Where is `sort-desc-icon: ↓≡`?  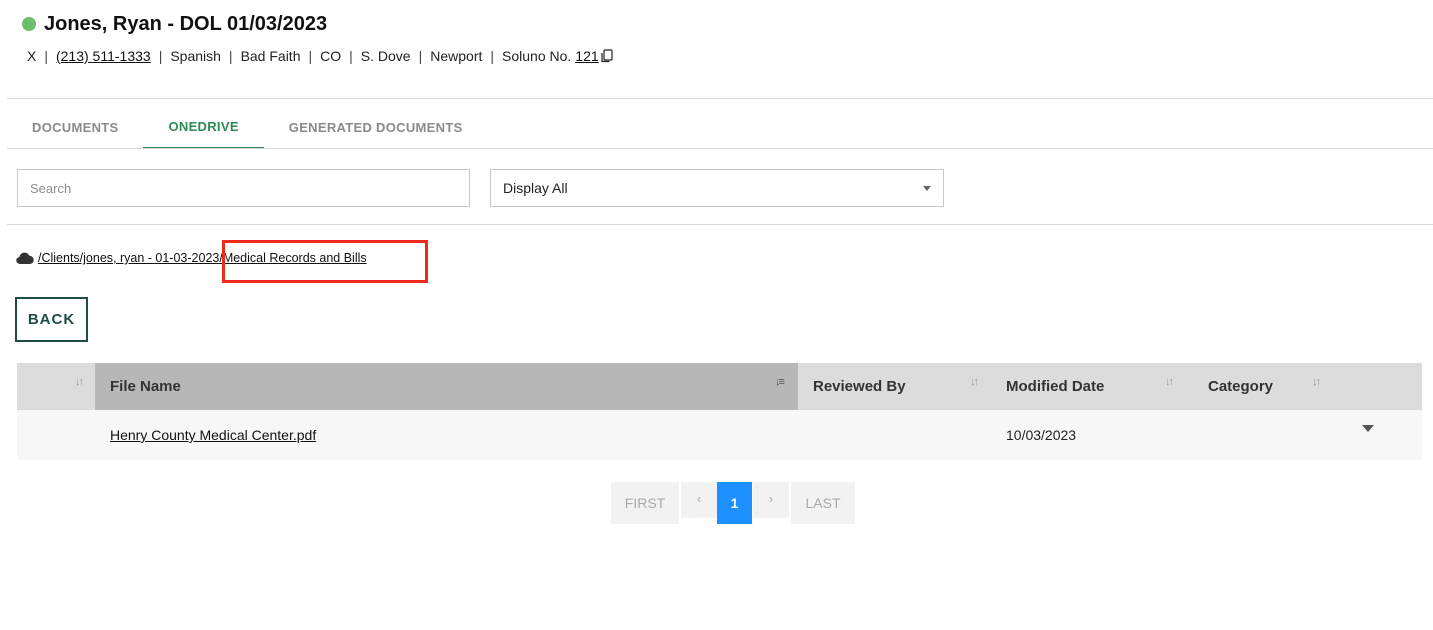 sort-desc-icon: ↓≡ is located at coordinates (780, 382).